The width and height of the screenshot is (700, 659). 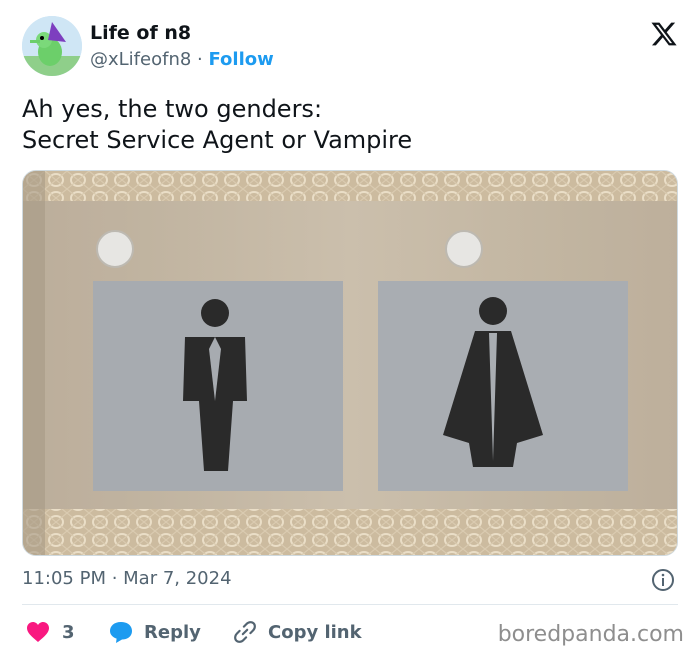 I want to click on display-name: Life of n8, so click(x=140, y=33).